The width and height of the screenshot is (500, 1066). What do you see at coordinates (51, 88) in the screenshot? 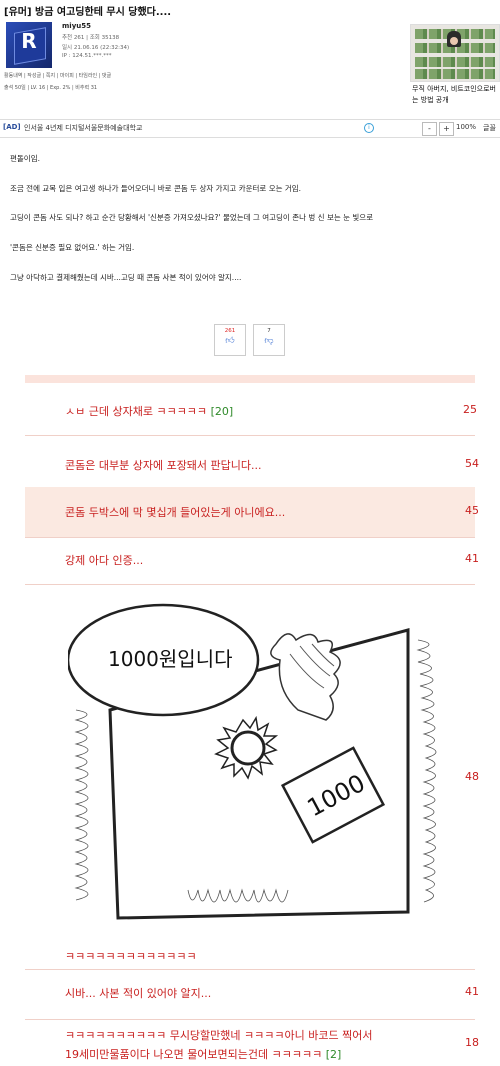
I see `user-stats: 출석 50일 | LV. 16 | Exp. 2% | 비추력 31` at bounding box center [51, 88].